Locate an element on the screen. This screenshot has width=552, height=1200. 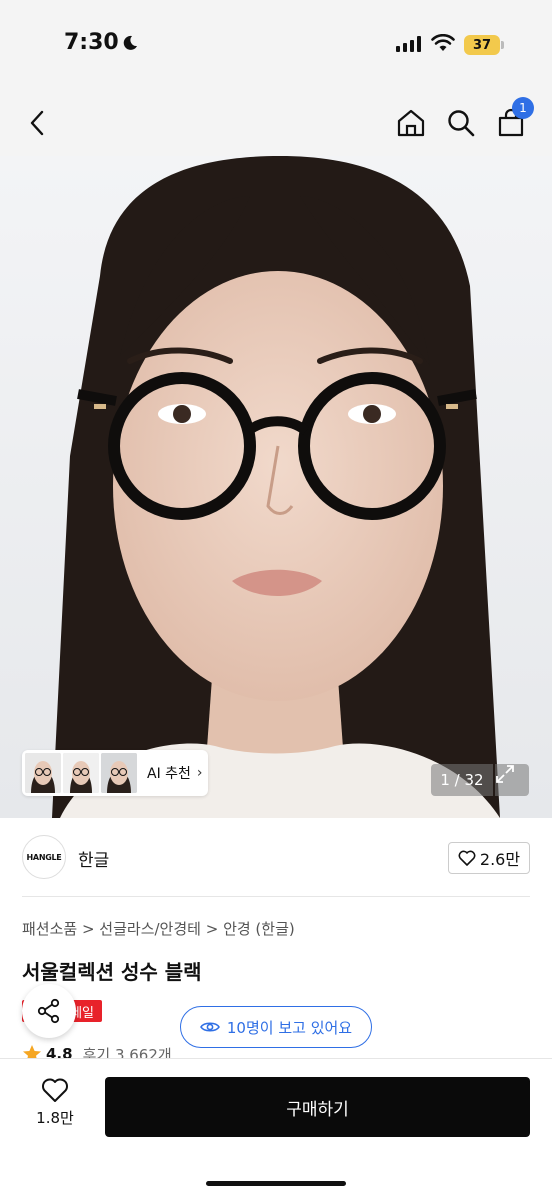
image-counter: 1 / 32 is located at coordinates (462, 780).